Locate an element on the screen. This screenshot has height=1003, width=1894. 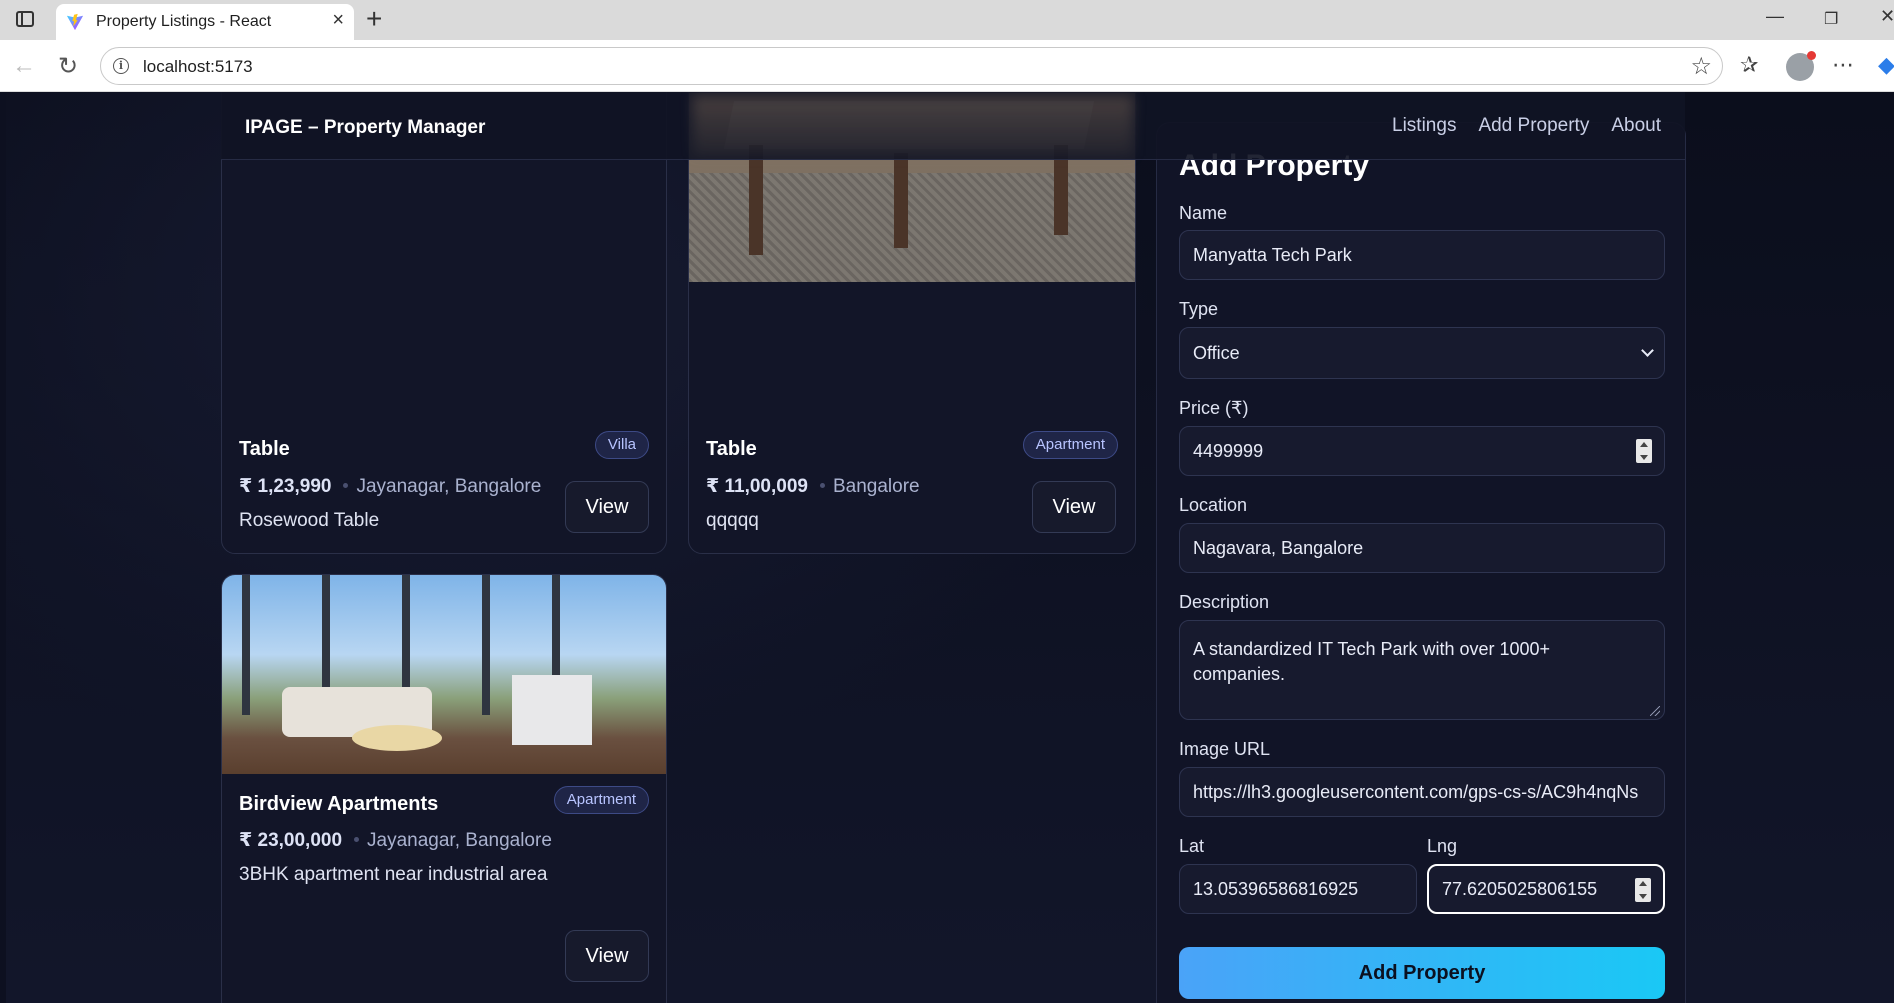
type-value: Office is located at coordinates (1216, 353).